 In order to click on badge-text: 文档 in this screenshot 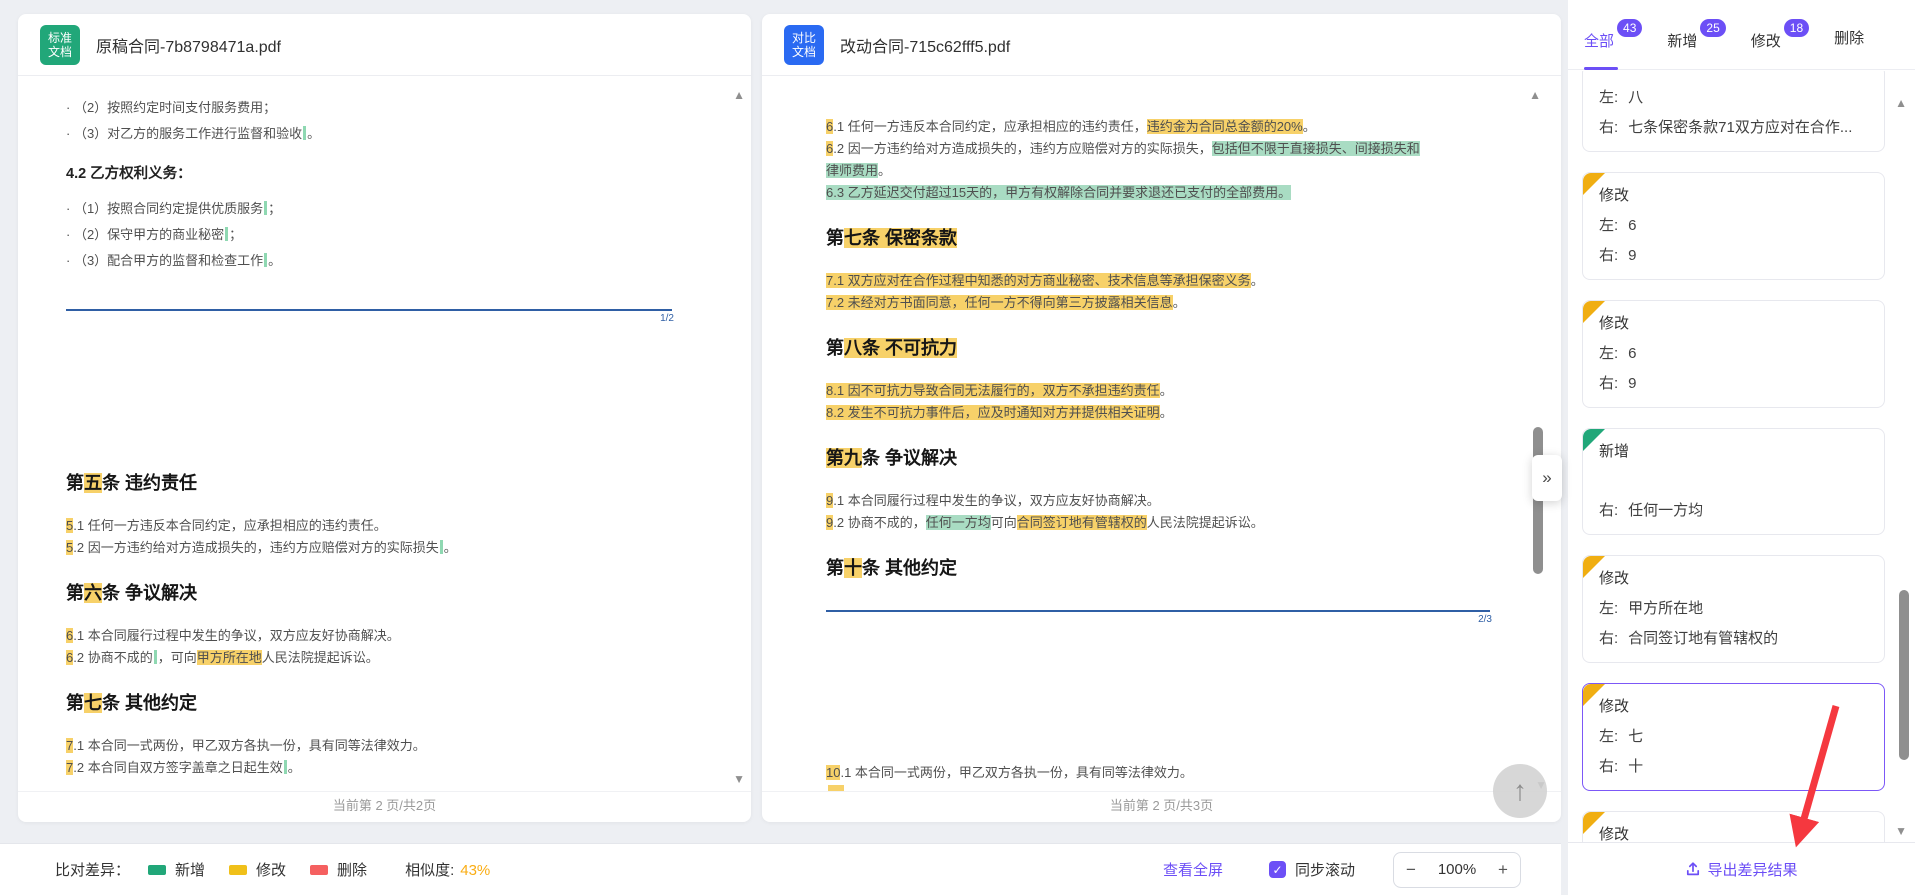, I will do `click(803, 51)`.